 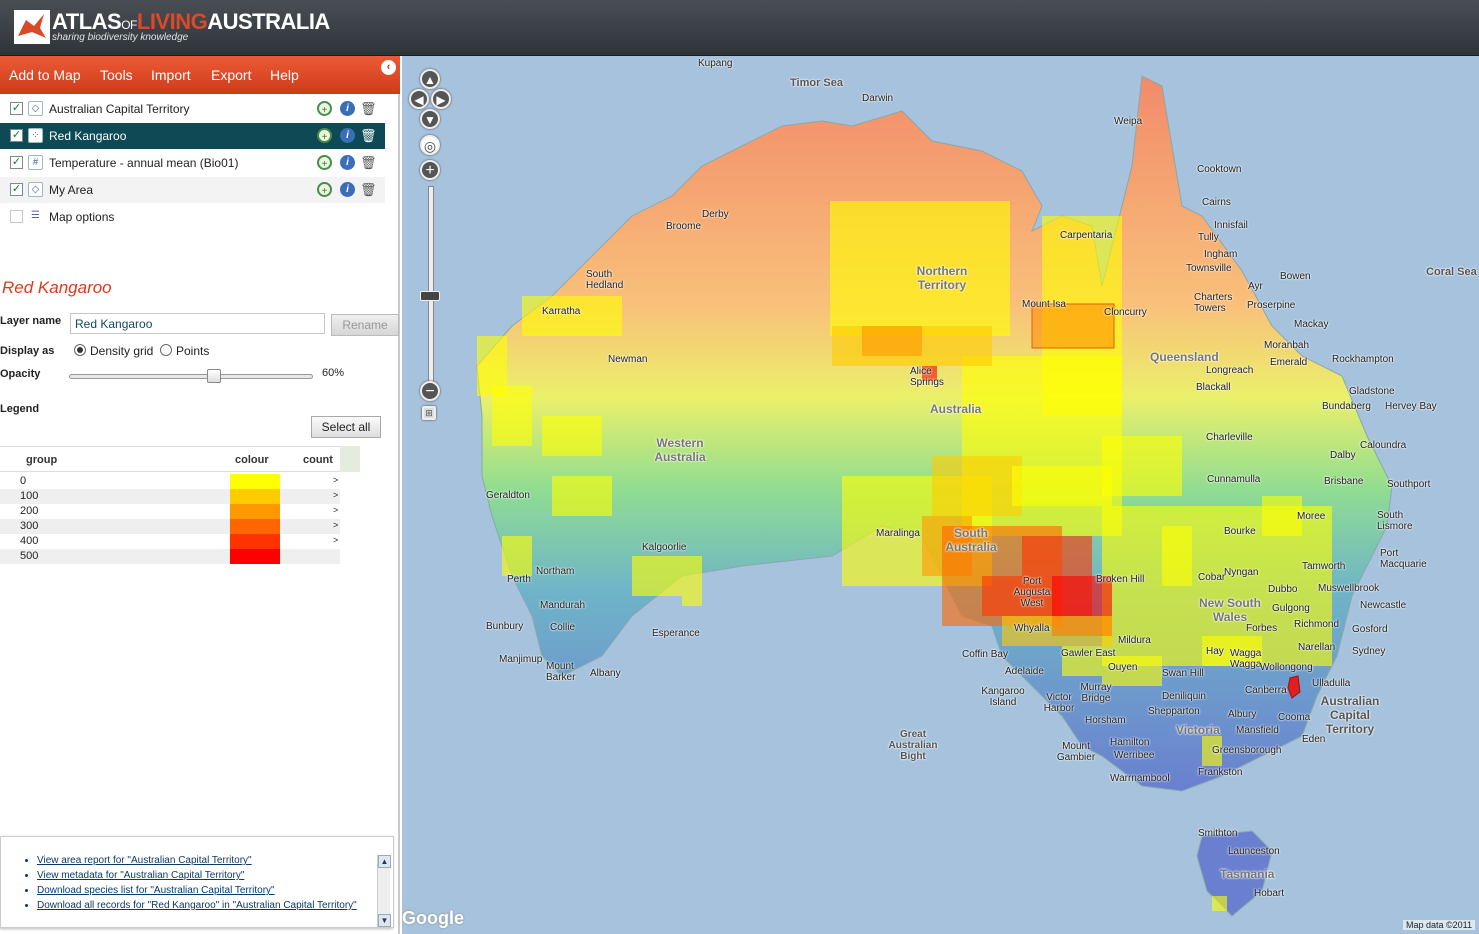 I want to click on pan-down-icon: ▼, so click(x=430, y=119).